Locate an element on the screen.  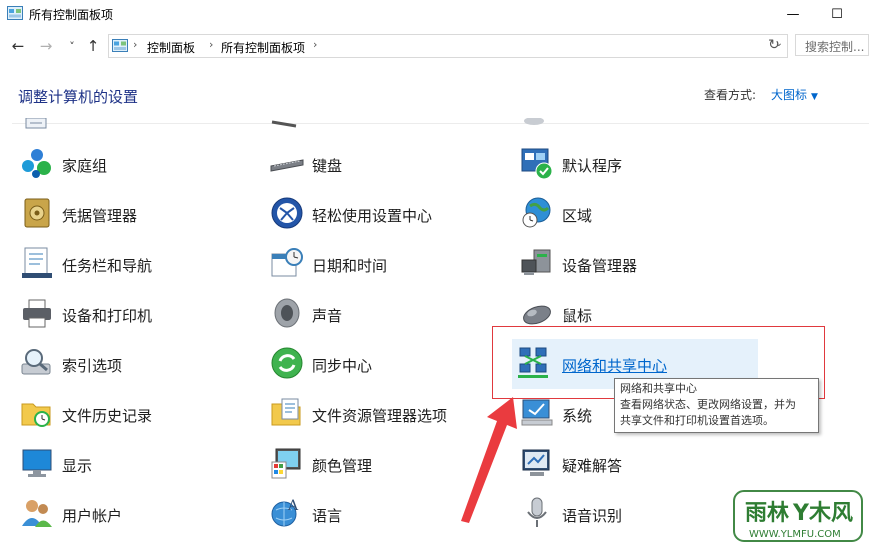
item-sync-center: 同步中心 is located at coordinates (380, 364).